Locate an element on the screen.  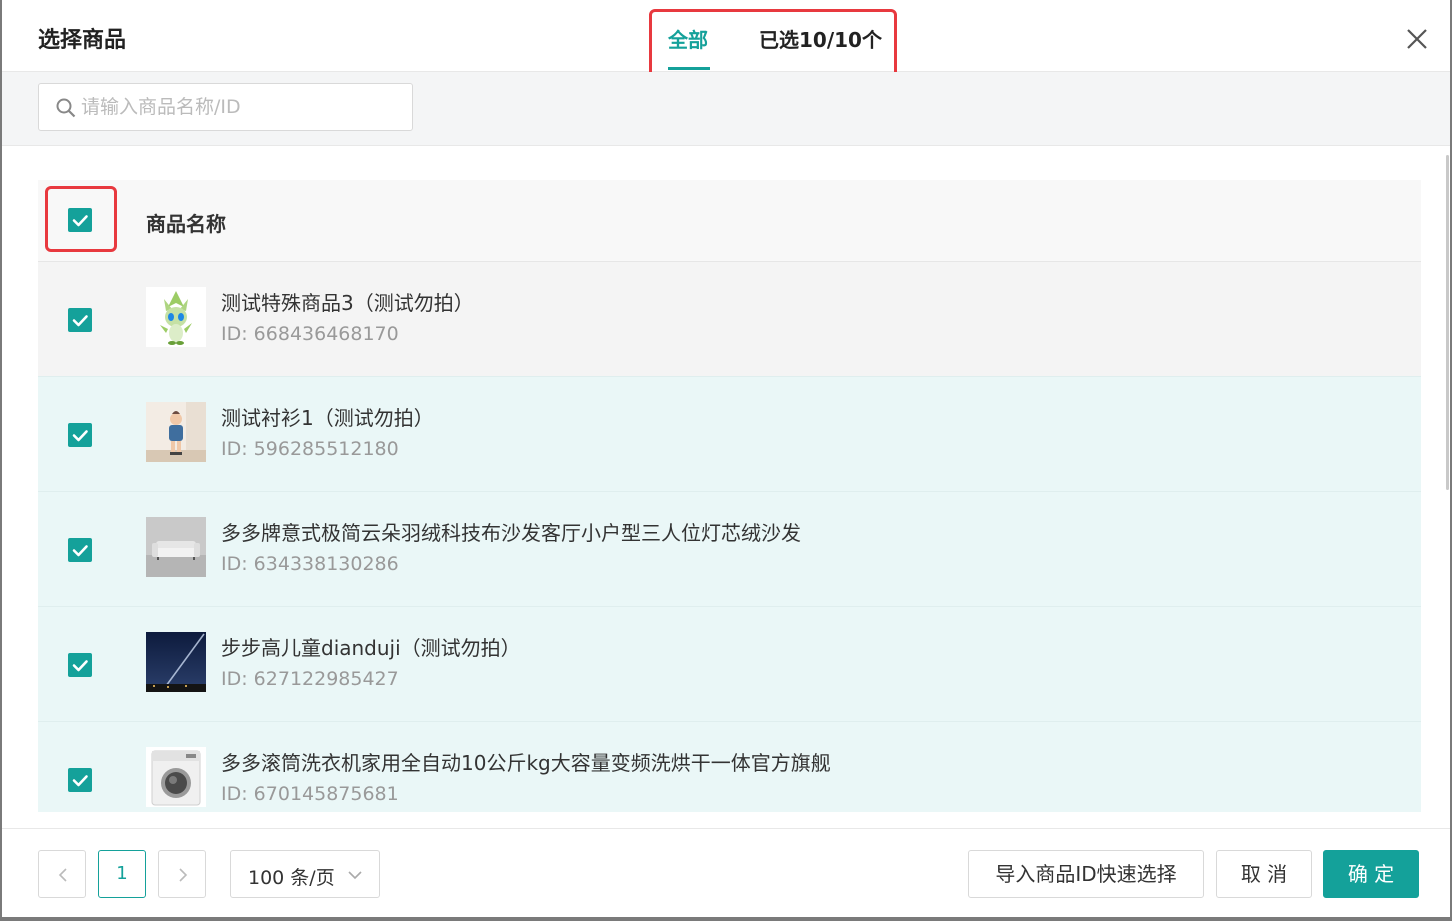
product-id: ID: 670145875681 is located at coordinates (310, 794).